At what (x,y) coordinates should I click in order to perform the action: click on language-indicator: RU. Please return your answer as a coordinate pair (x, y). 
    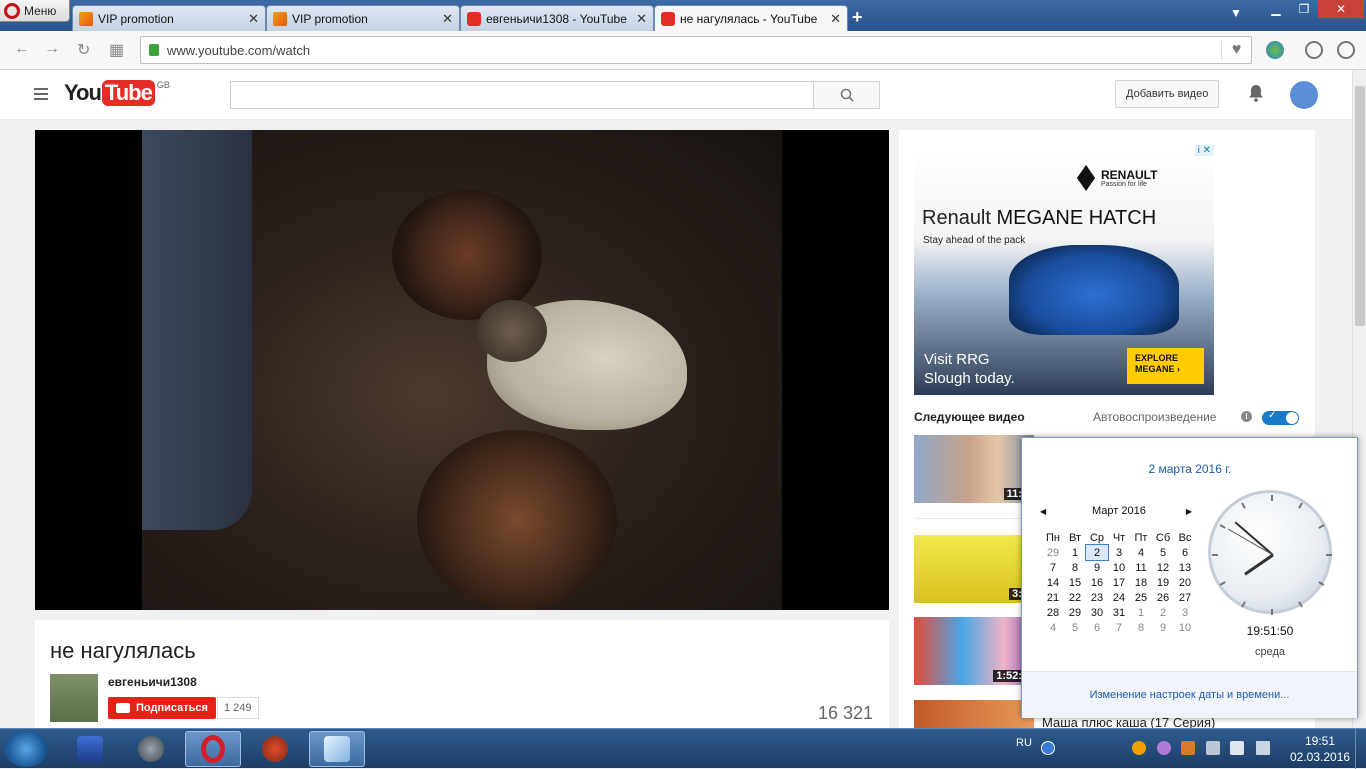
    Looking at the image, I should click on (1024, 743).